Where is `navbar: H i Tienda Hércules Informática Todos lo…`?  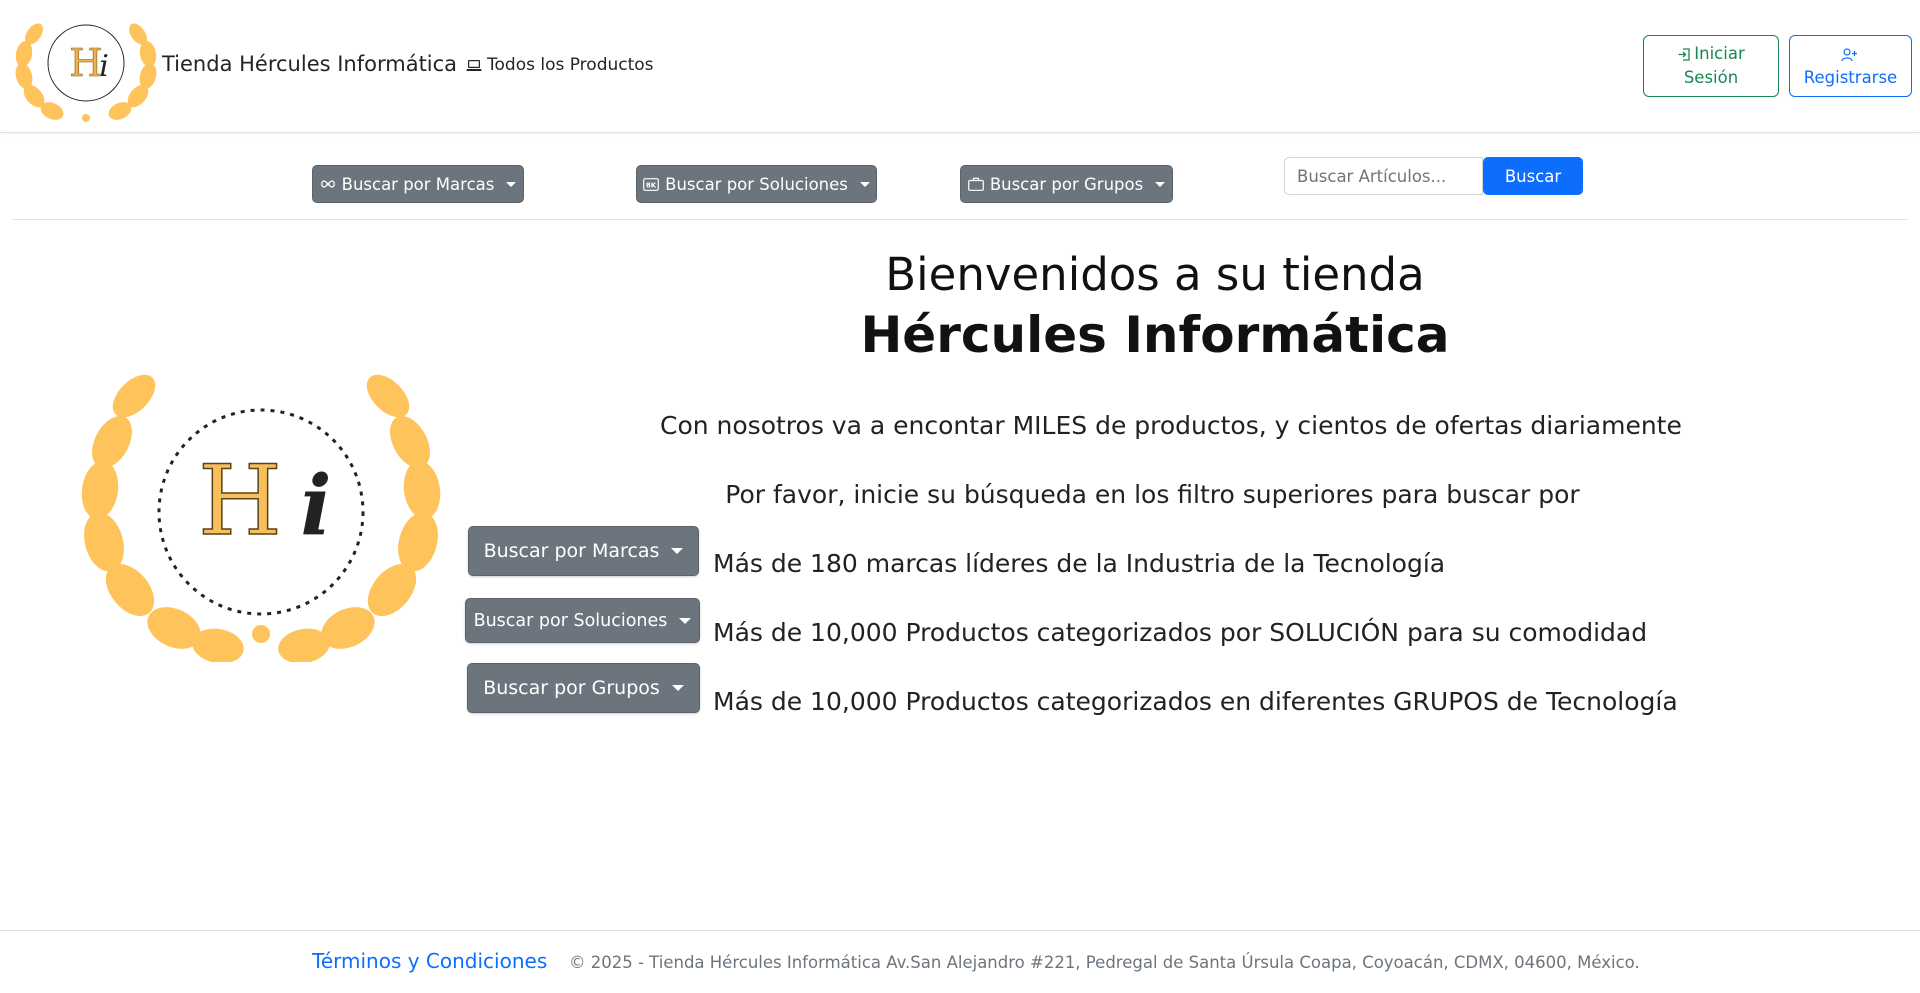
navbar: H i Tienda Hércules Informática Todos lo… is located at coordinates (960, 66).